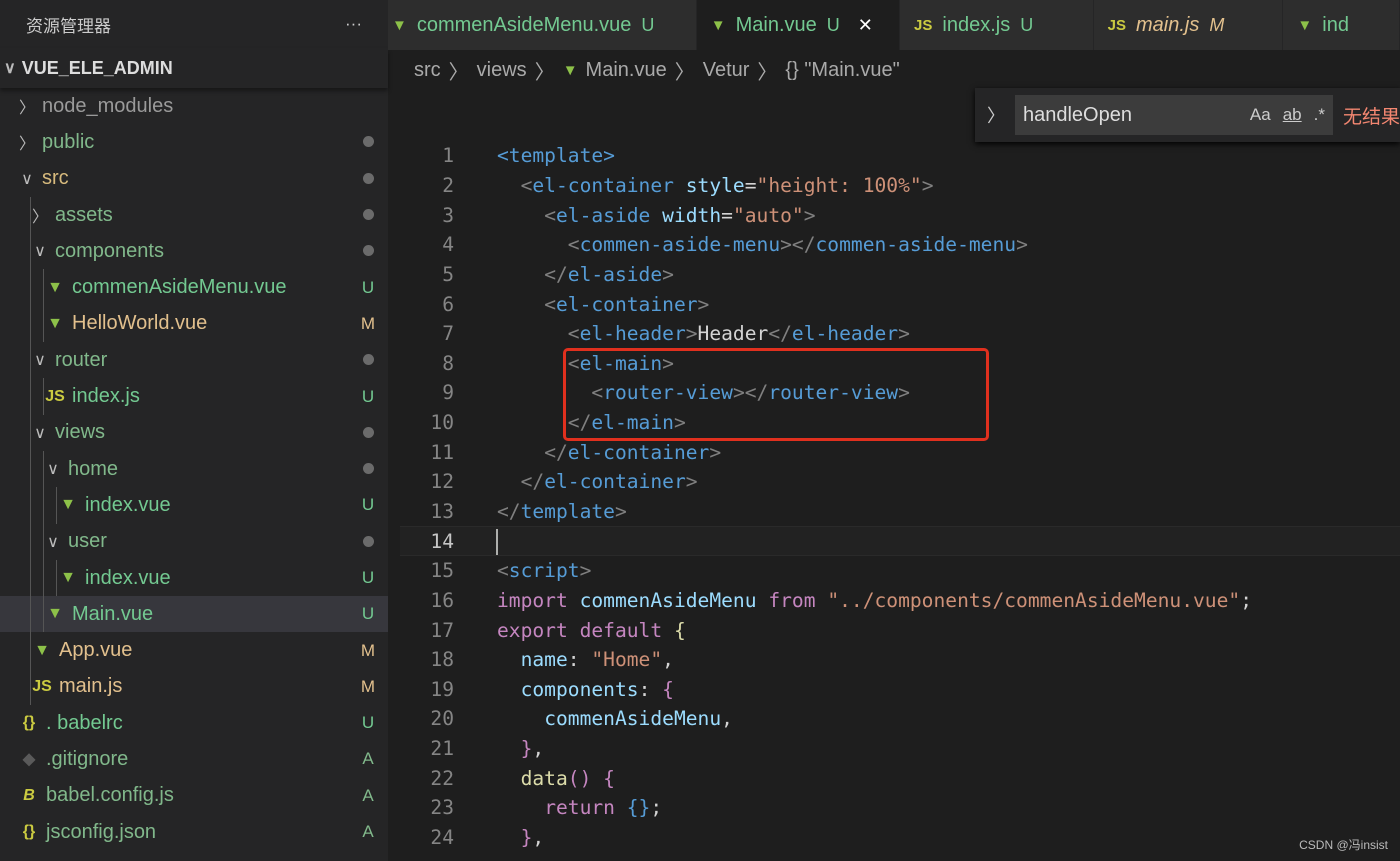 Image resolution: width=1400 pixels, height=861 pixels. I want to click on tab-index-js: JS index.js U, so click(997, 25).